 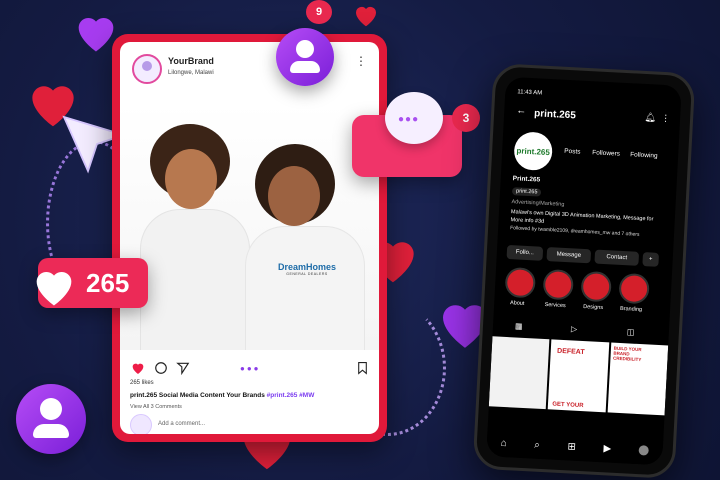 What do you see at coordinates (634, 292) in the screenshot?
I see `highlight-branding: Branding` at bounding box center [634, 292].